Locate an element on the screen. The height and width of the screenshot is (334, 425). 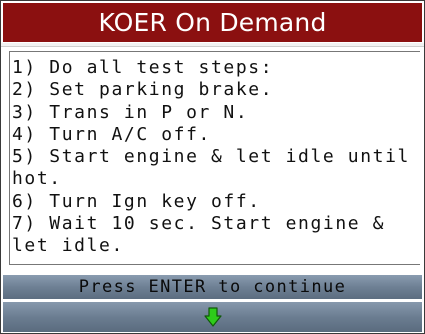
down-arrow-icon is located at coordinates (213, 317).